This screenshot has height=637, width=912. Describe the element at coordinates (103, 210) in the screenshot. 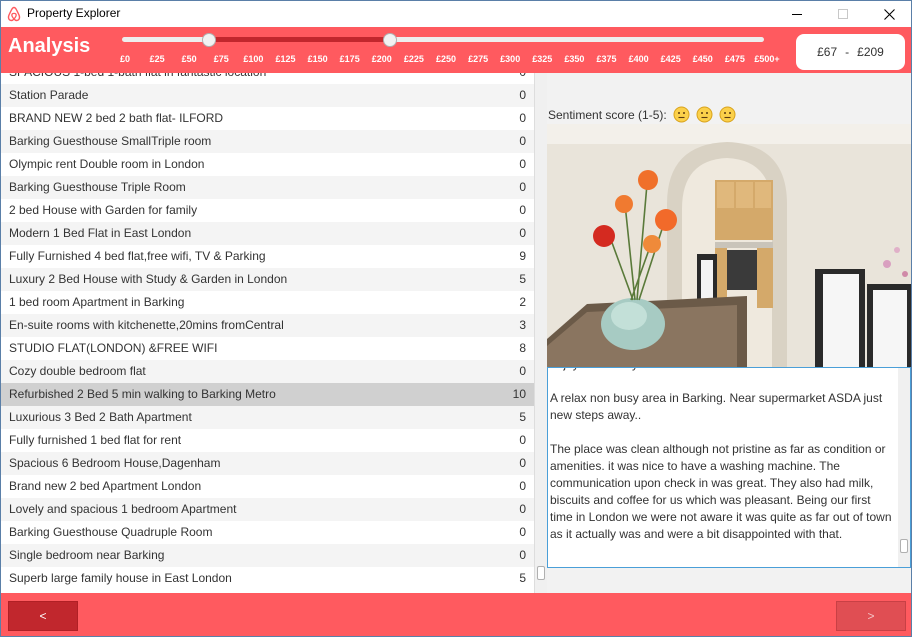

I see `listing-name: 2 bed House with Garden for family` at that location.